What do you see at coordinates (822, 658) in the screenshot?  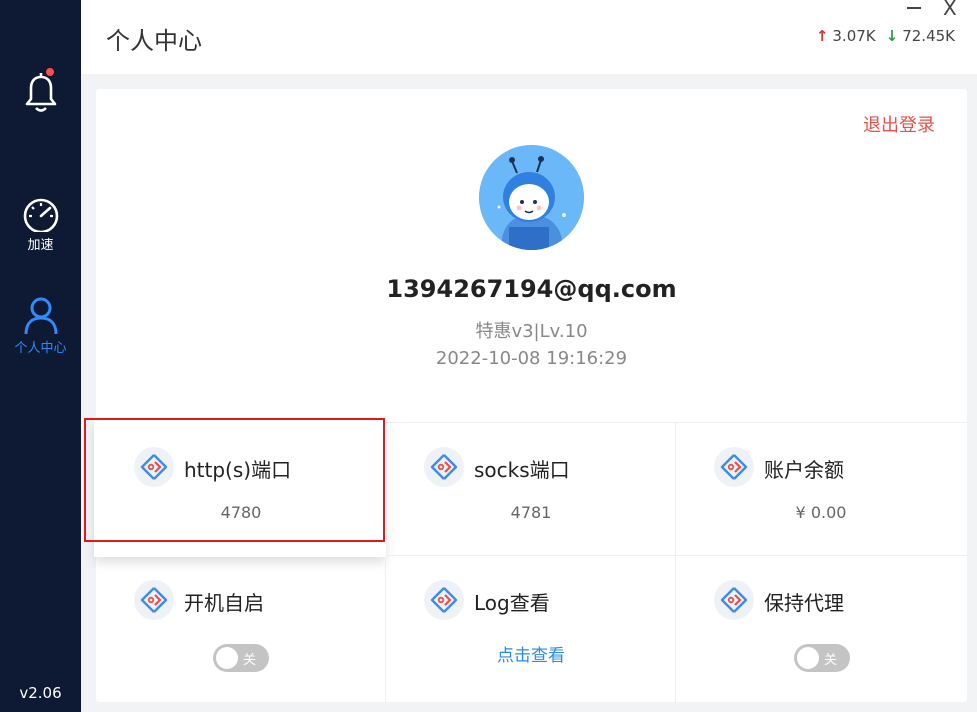 I see `keep-proxy-toggle: 关` at bounding box center [822, 658].